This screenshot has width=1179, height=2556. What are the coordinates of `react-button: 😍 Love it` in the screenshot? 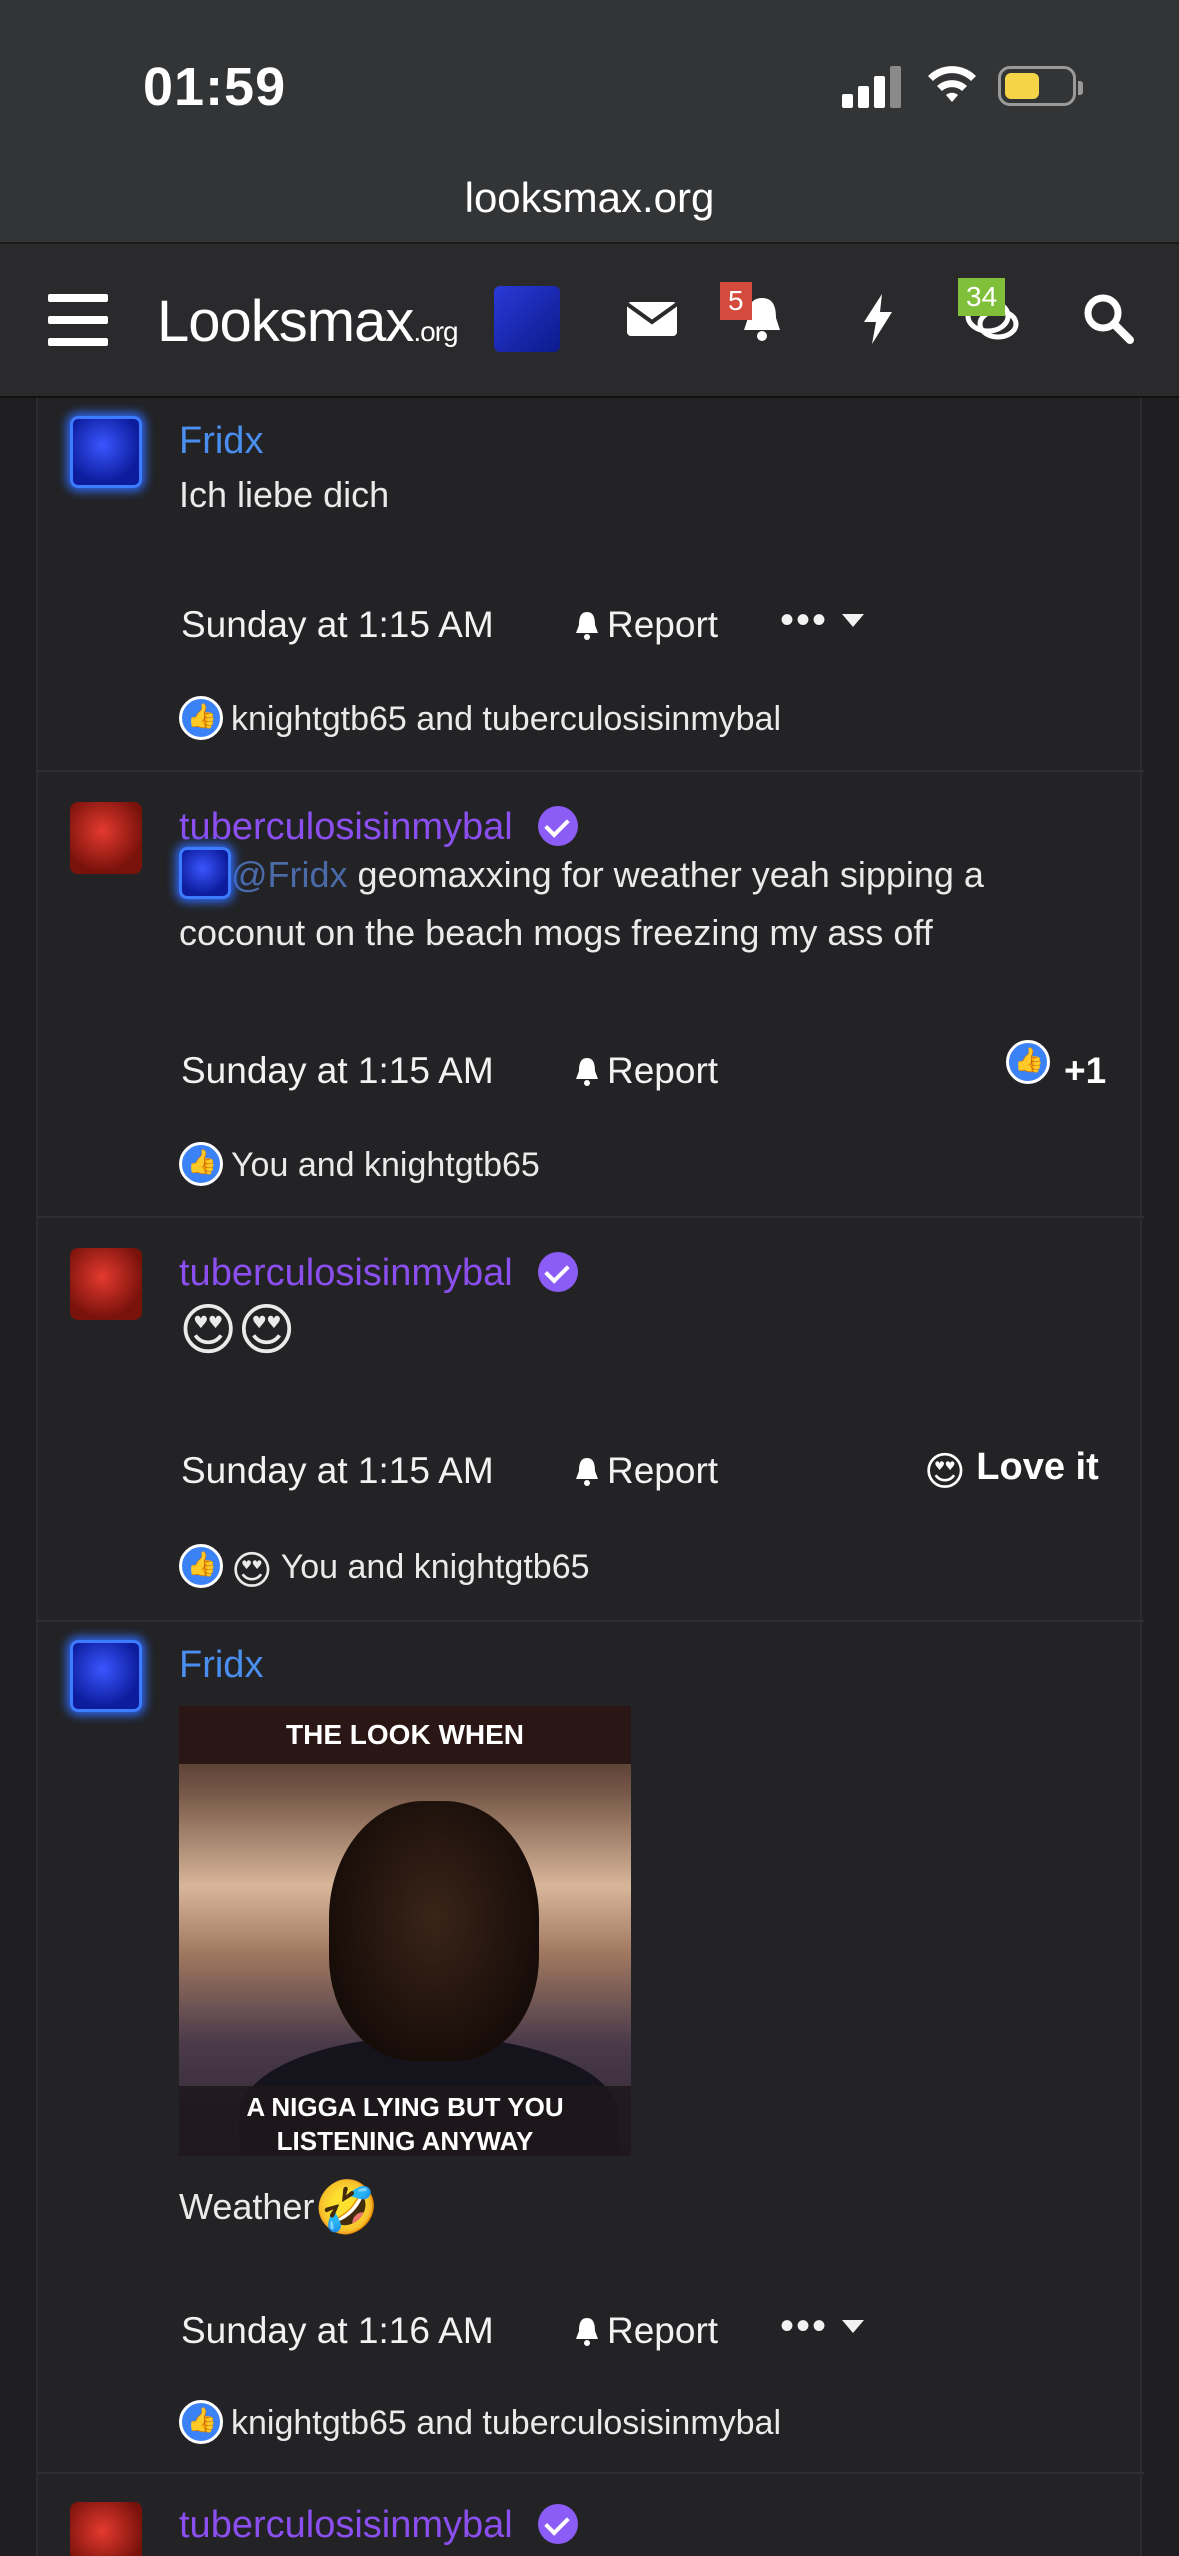 It's located at (1011, 1470).